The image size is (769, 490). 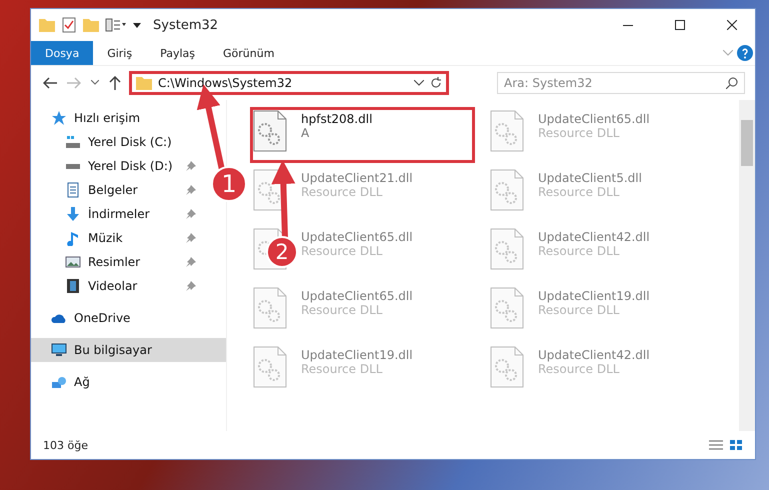 I want to click on down-arrow-icon, so click(x=73, y=214).